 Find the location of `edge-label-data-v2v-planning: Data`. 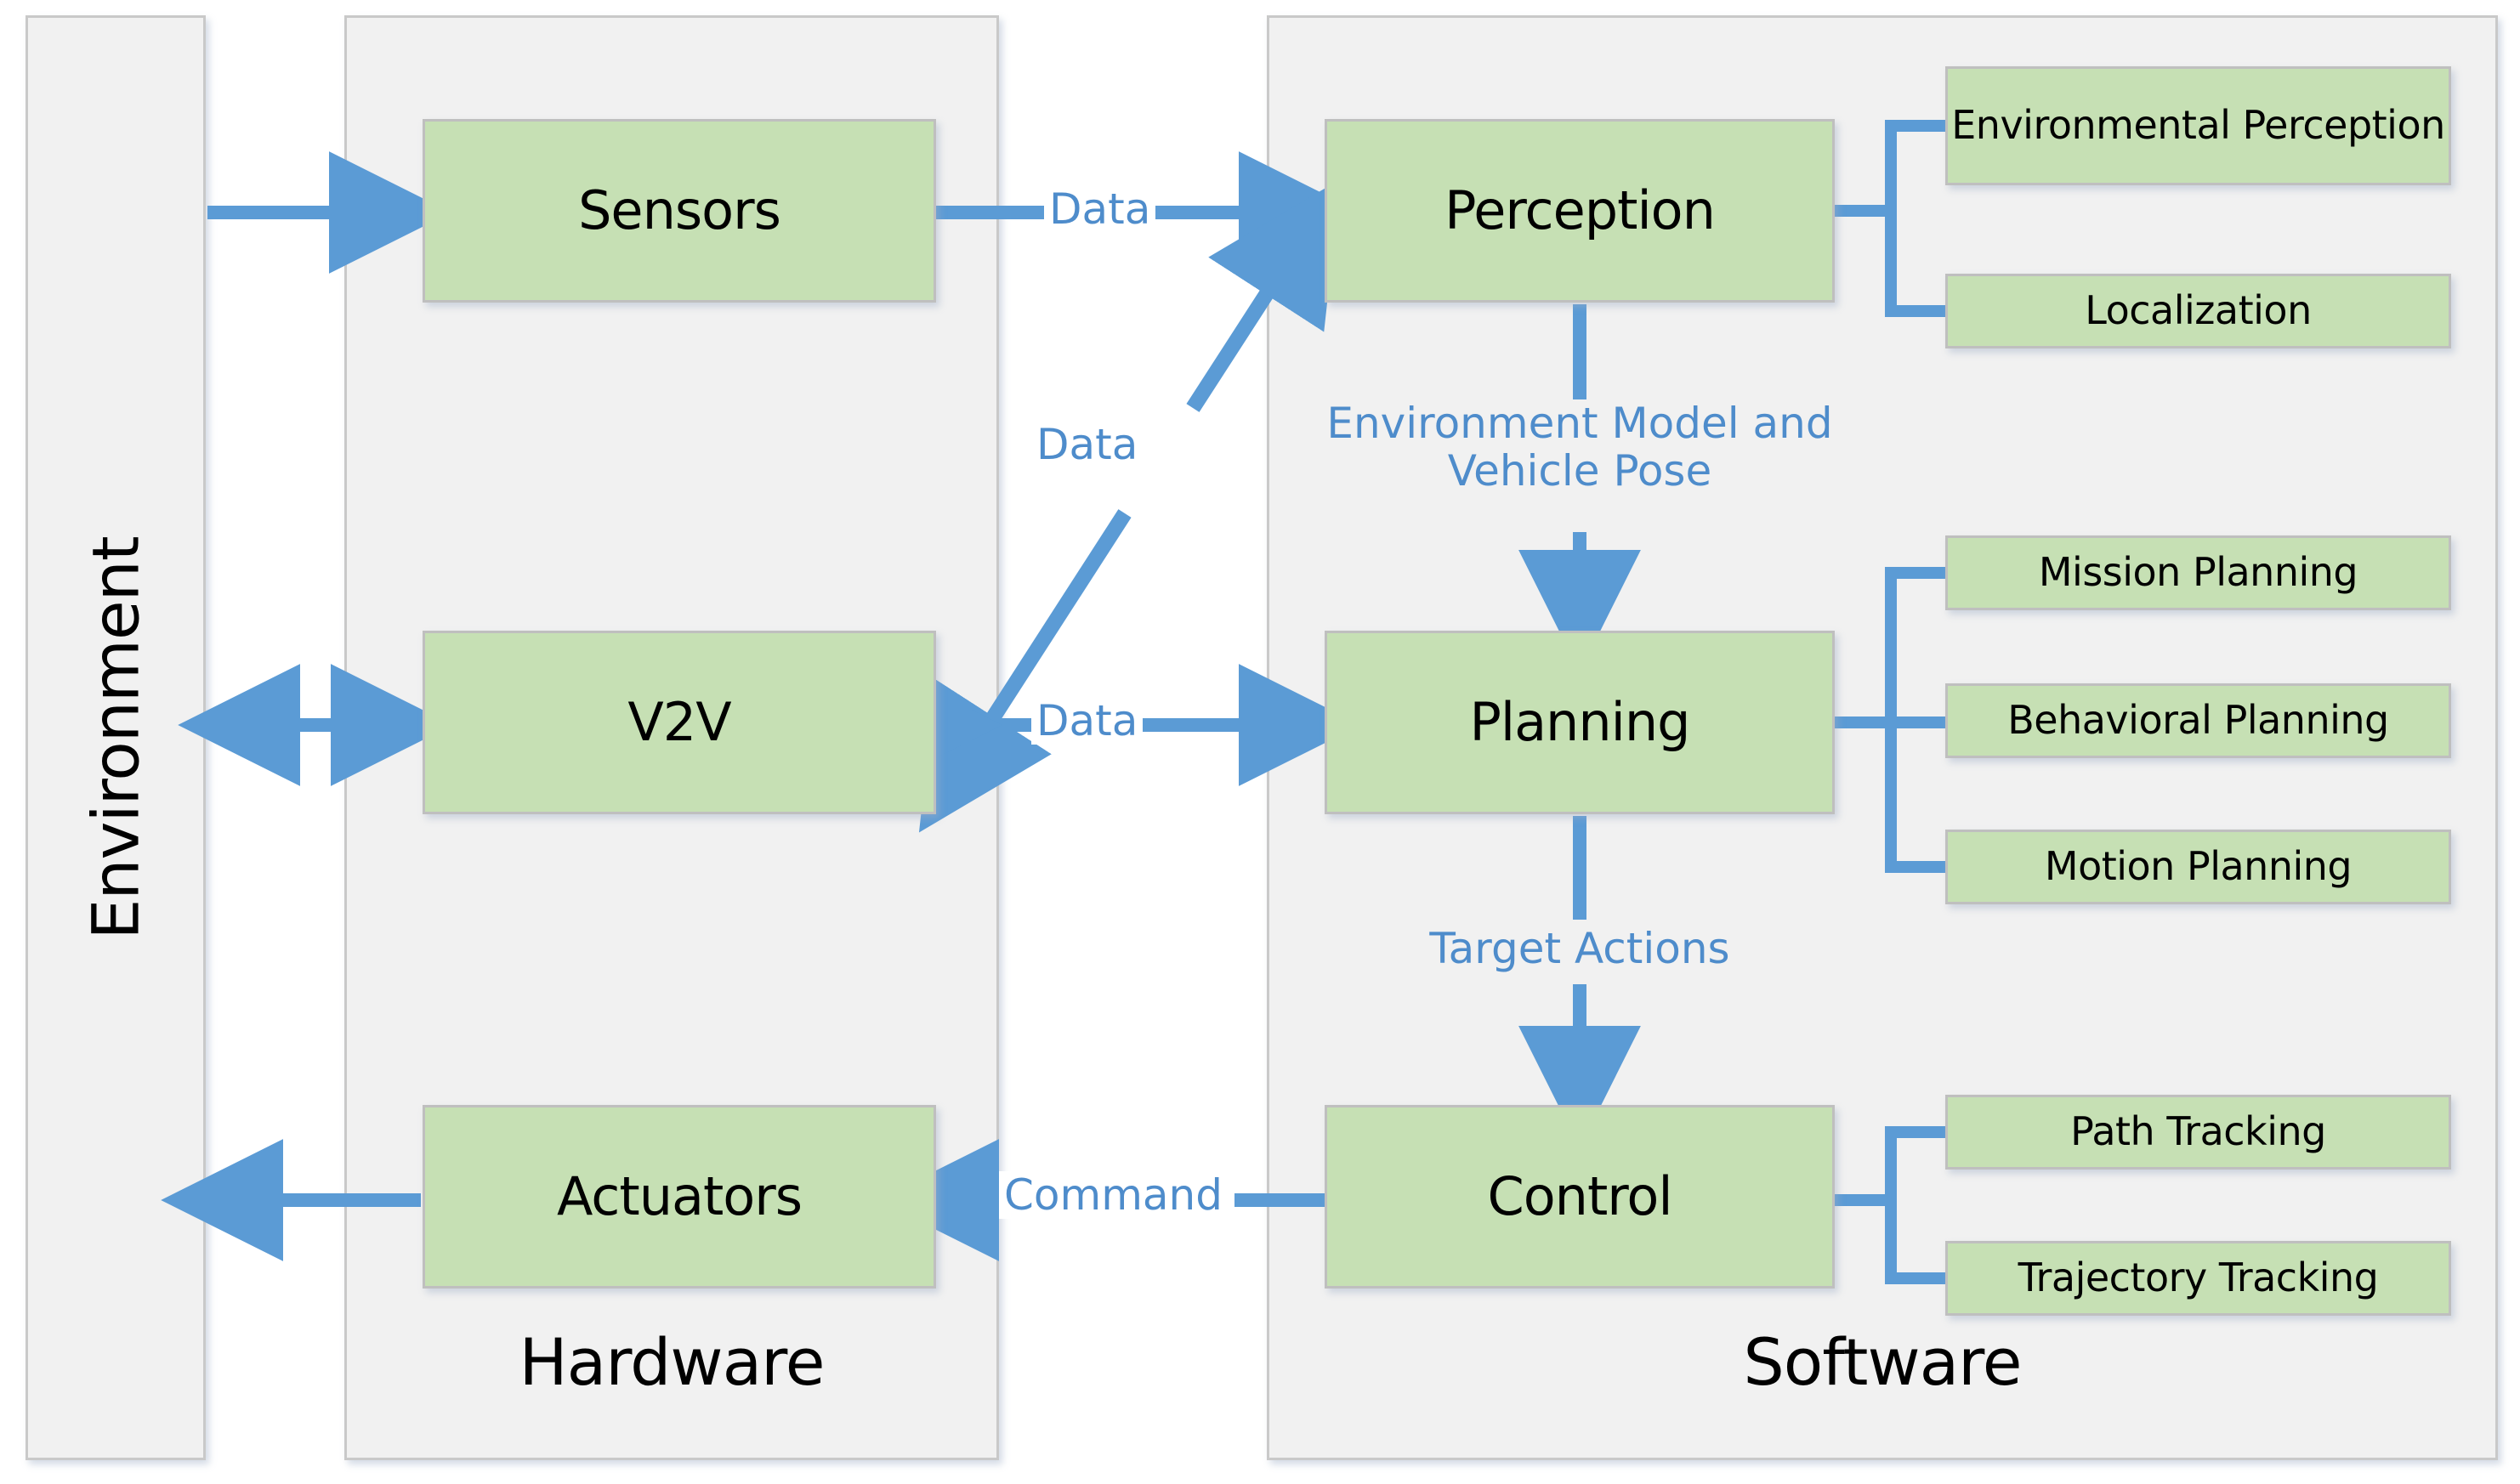

edge-label-data-v2v-planning: Data is located at coordinates (1087, 721).